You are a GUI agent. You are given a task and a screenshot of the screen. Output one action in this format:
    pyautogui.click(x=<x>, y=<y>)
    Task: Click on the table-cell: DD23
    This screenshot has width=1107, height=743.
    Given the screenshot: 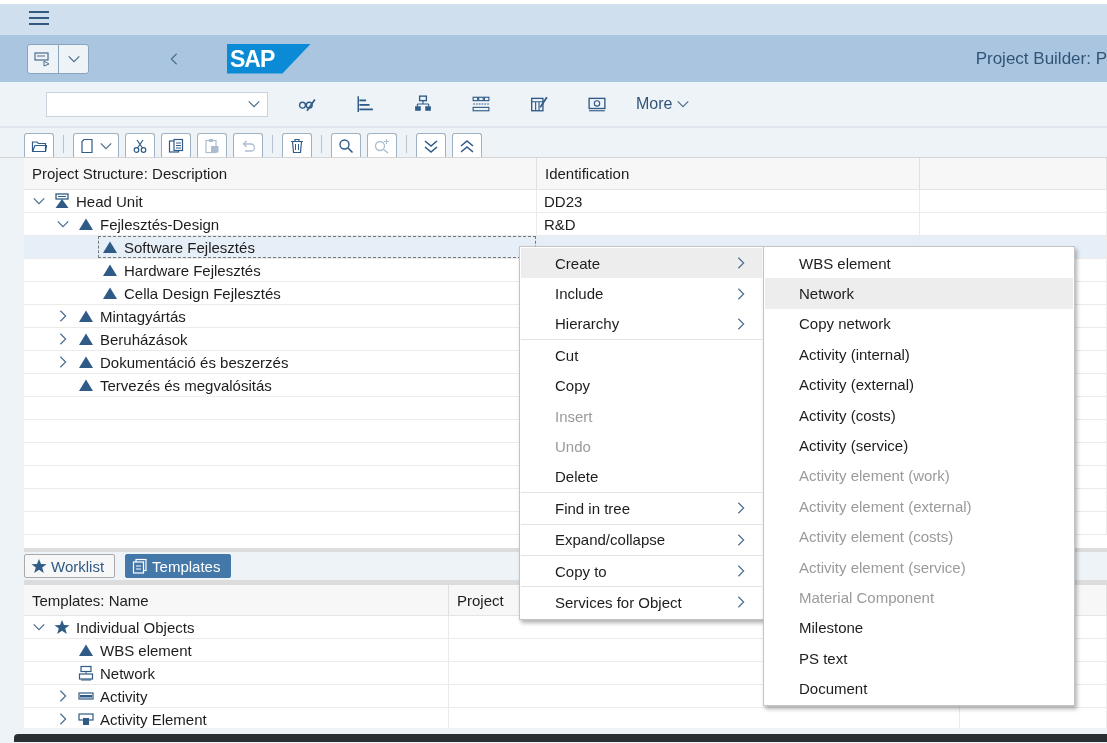 What is the action you would take?
    pyautogui.click(x=563, y=201)
    